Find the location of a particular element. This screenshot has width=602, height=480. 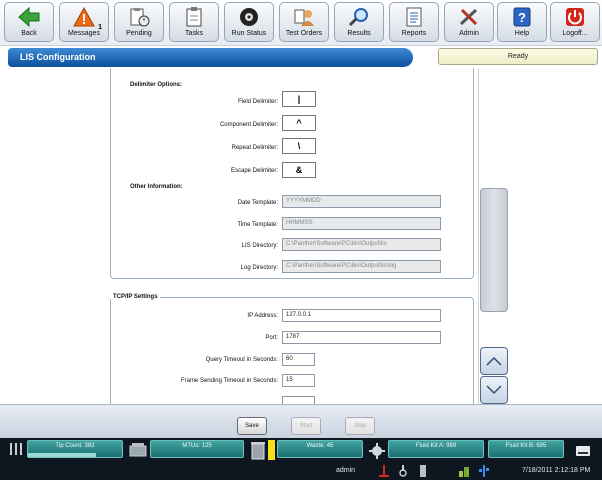

escape-delimiter-label: Escape Delimiter: is located at coordinates (254, 171).